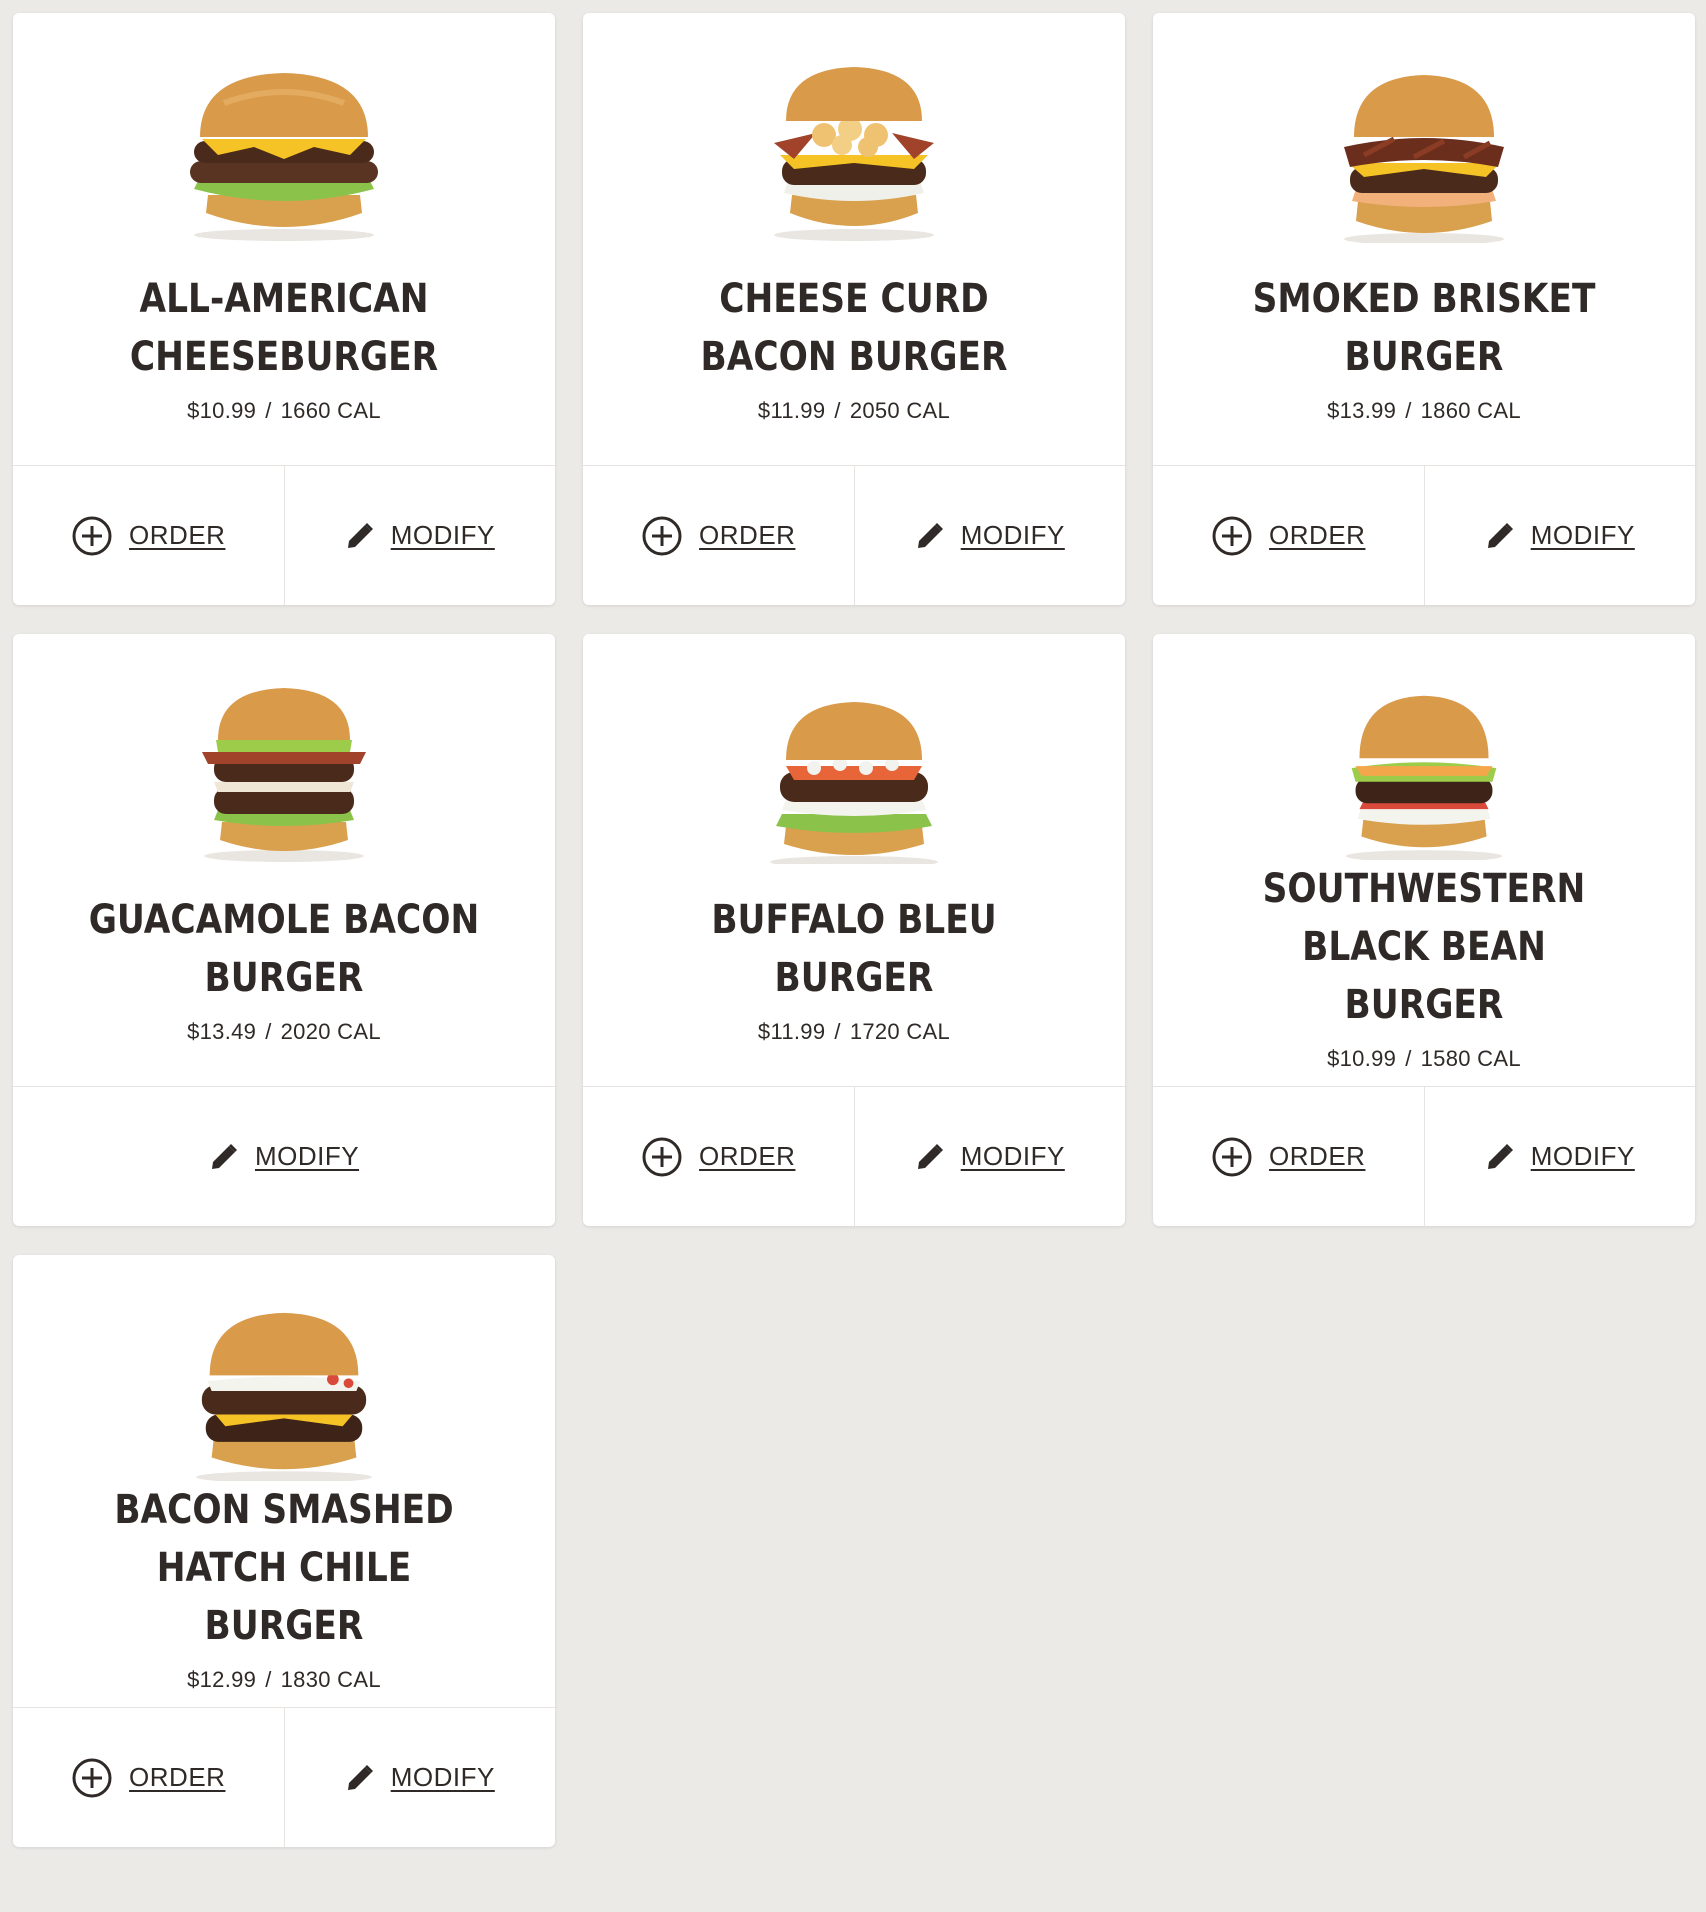 Image resolution: width=1706 pixels, height=1912 pixels. I want to click on item-calories: 1830 CAL, so click(330, 1679).